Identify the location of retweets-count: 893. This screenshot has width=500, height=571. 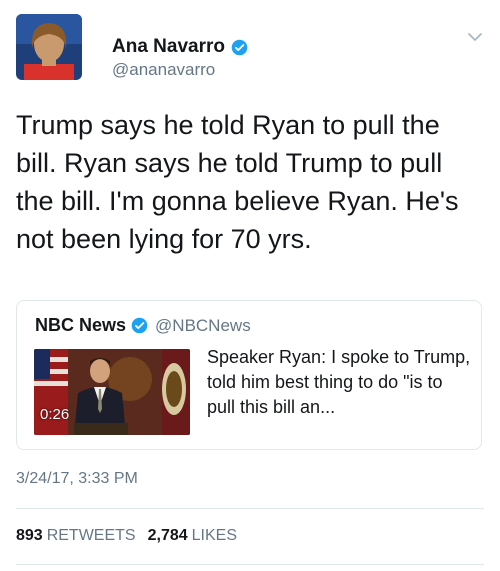
(29, 536).